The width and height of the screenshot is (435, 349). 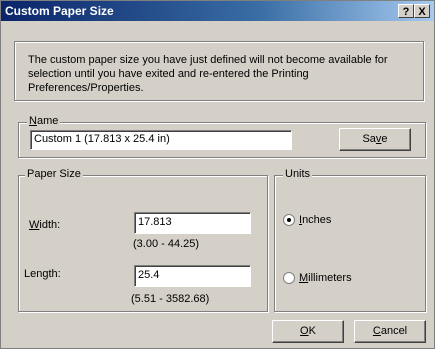 I want to click on name-group: Name Custom 1 (17.813 x 25.4 in) Save, so click(x=222, y=136).